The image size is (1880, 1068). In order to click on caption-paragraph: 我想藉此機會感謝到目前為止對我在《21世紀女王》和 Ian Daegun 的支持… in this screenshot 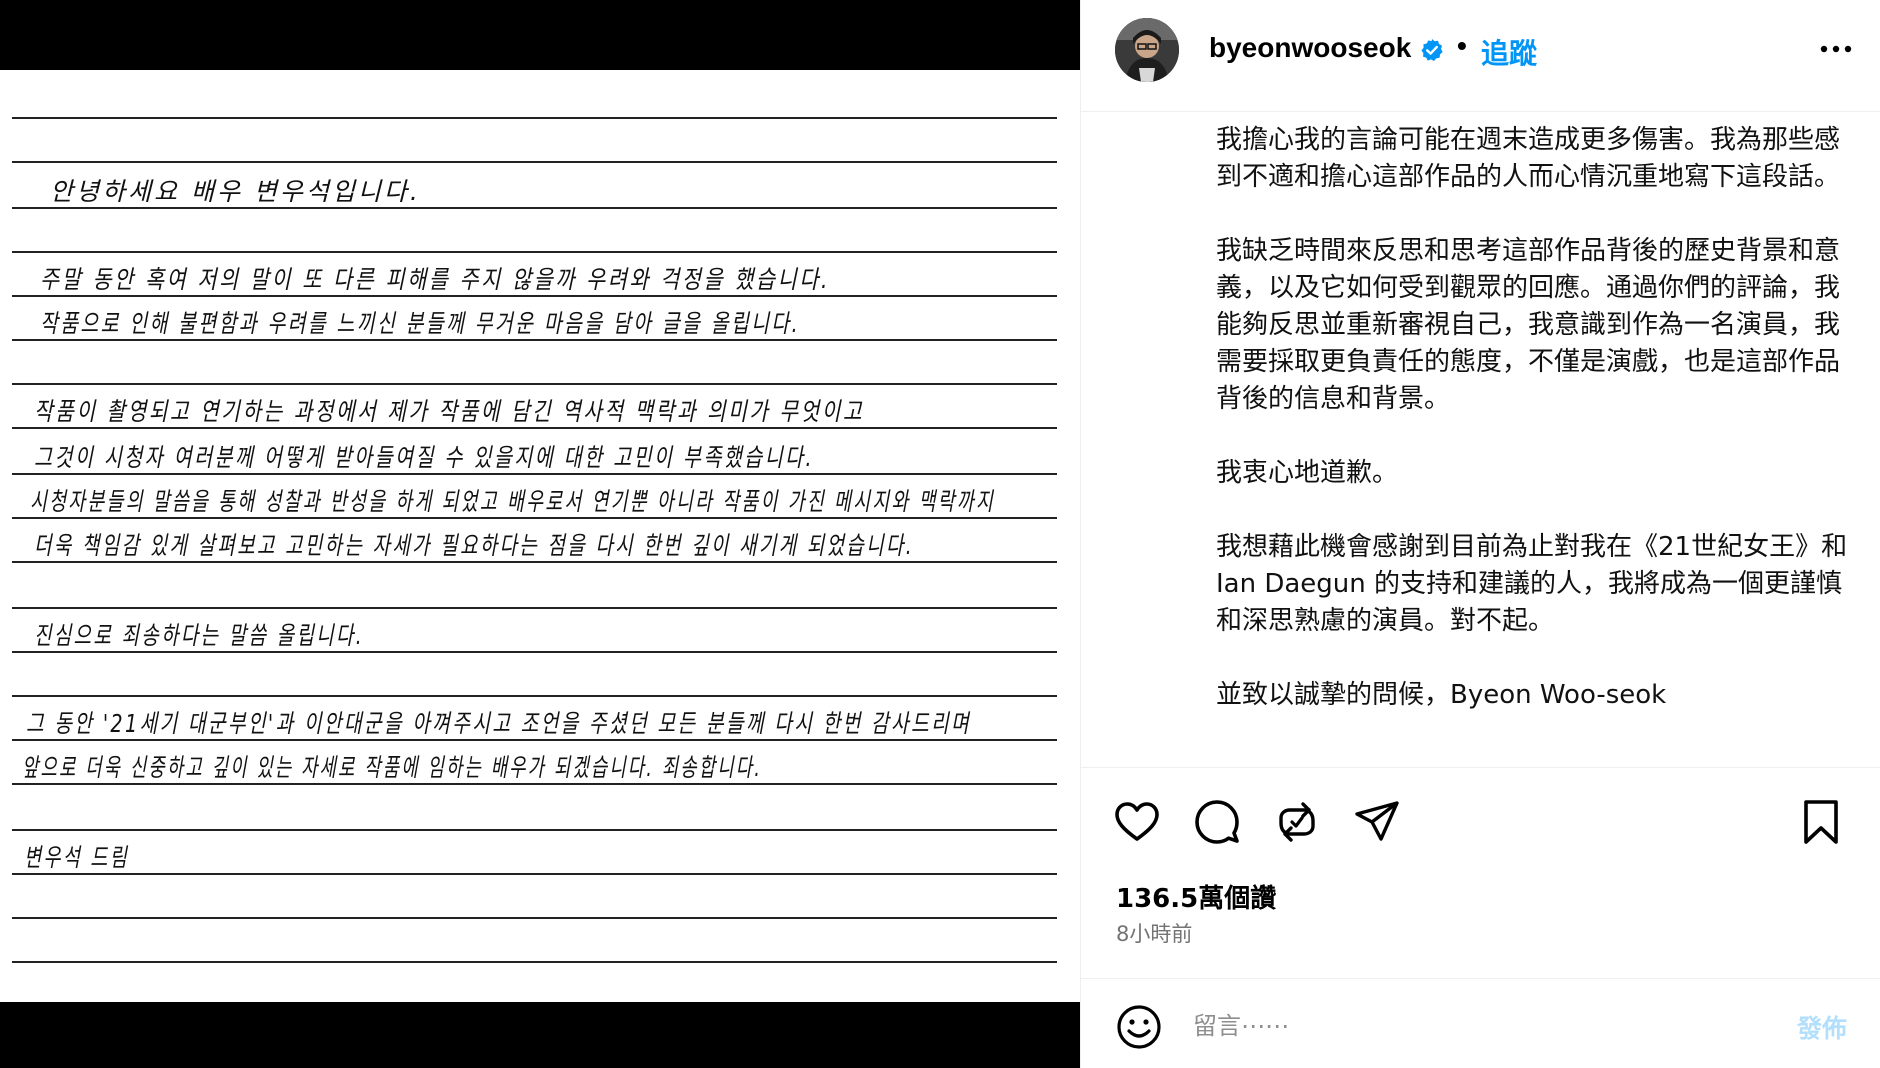, I will do `click(1532, 584)`.